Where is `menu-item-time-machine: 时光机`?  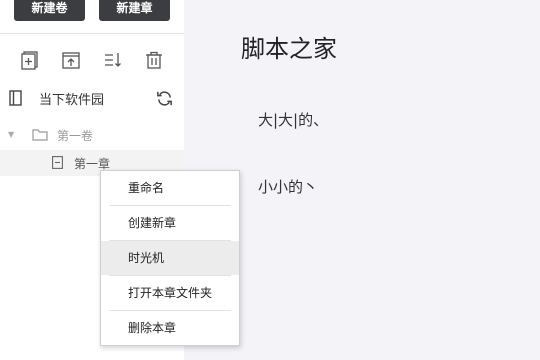
menu-item-time-machine: 时光机 is located at coordinates (170, 258).